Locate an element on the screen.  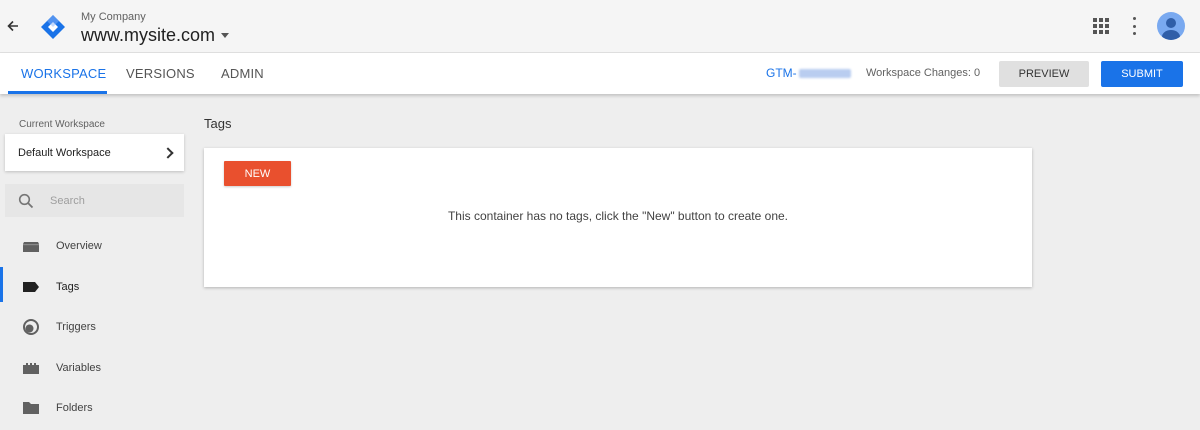
trigger-icon is located at coordinates (31, 327).